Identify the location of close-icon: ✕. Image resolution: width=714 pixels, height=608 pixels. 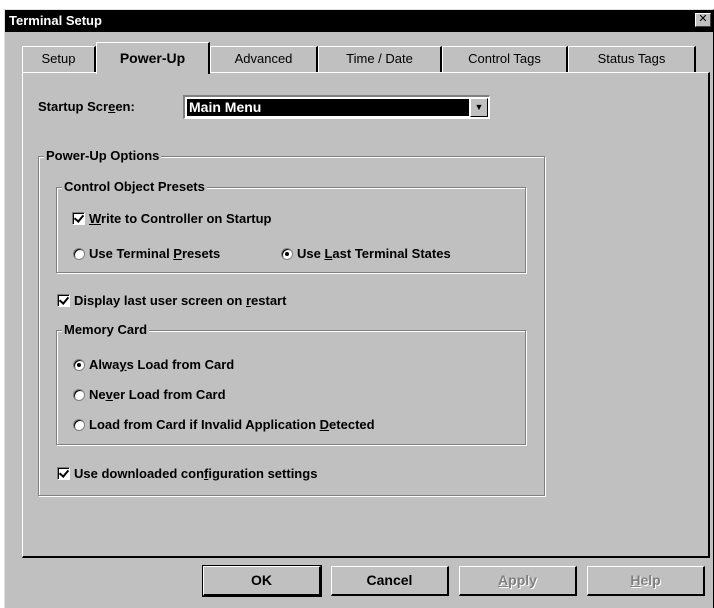
(703, 20).